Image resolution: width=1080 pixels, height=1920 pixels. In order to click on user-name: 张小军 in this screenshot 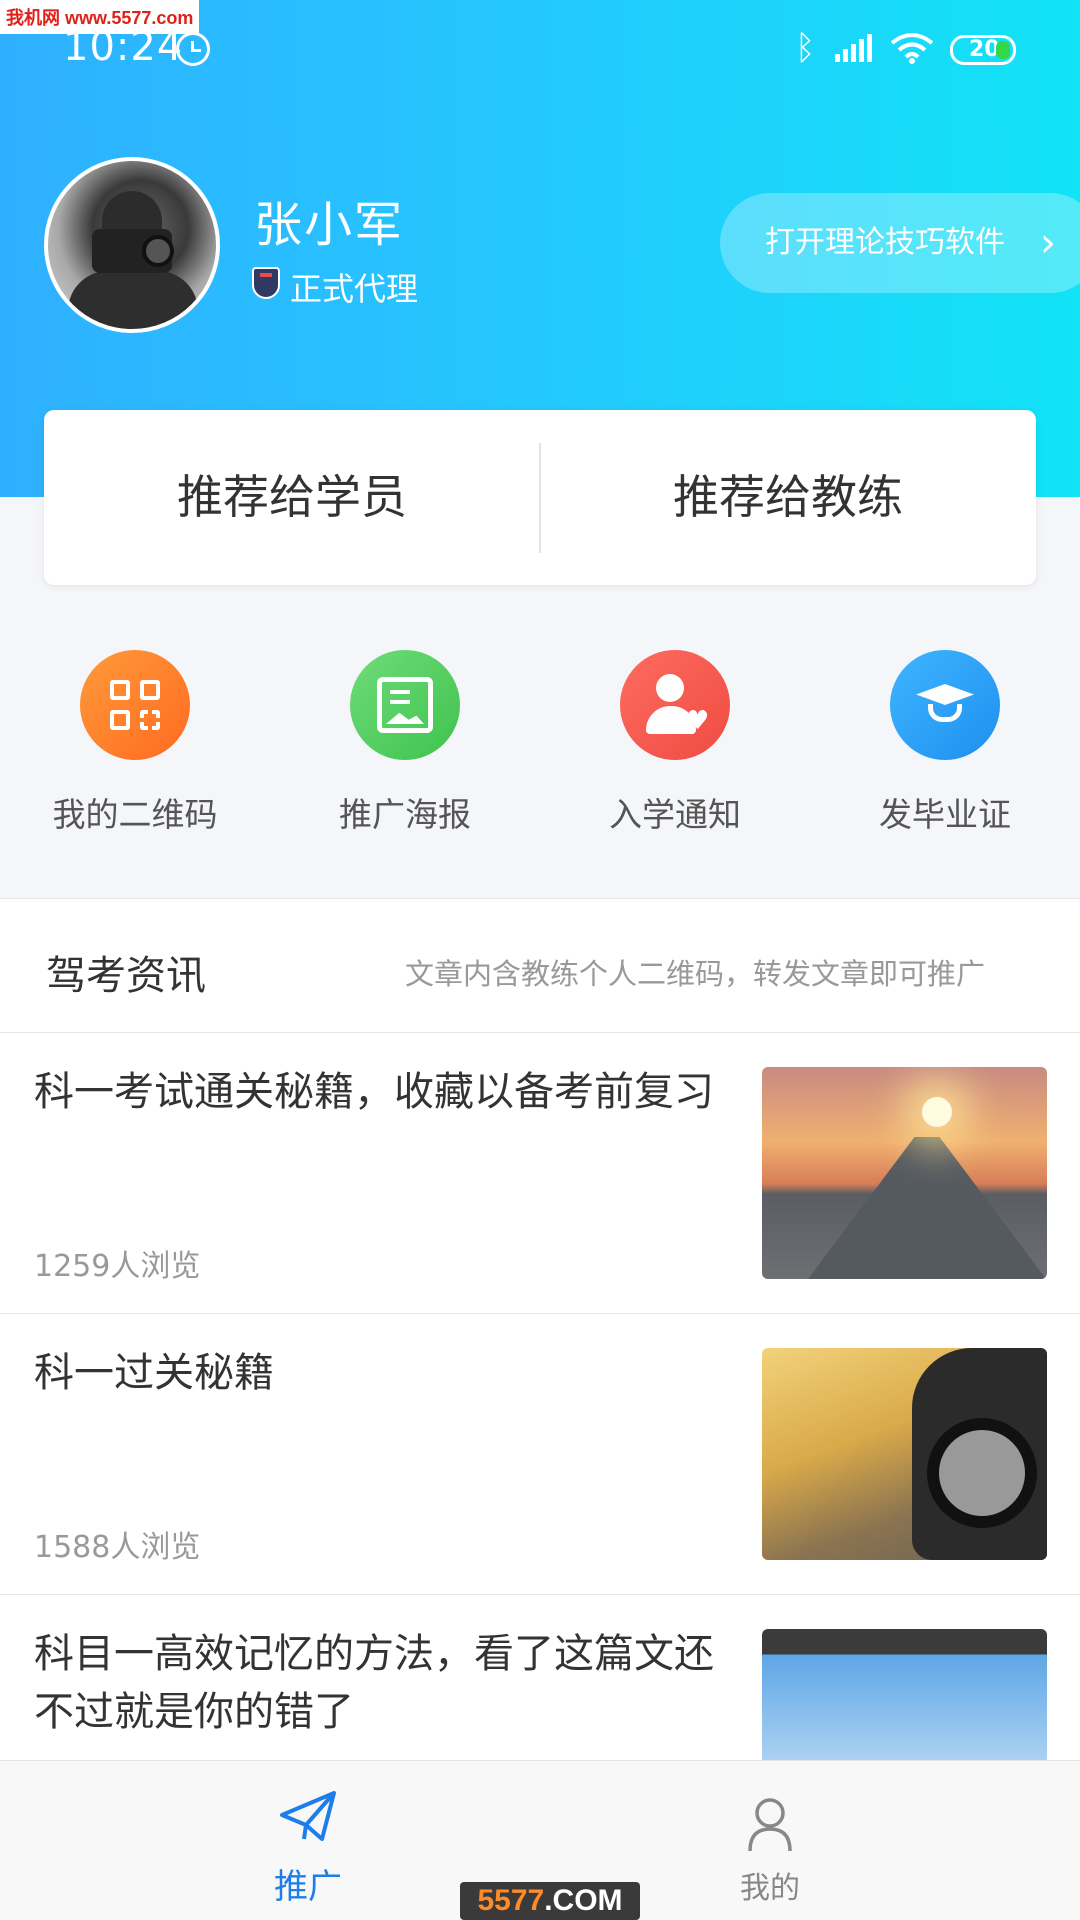, I will do `click(329, 225)`.